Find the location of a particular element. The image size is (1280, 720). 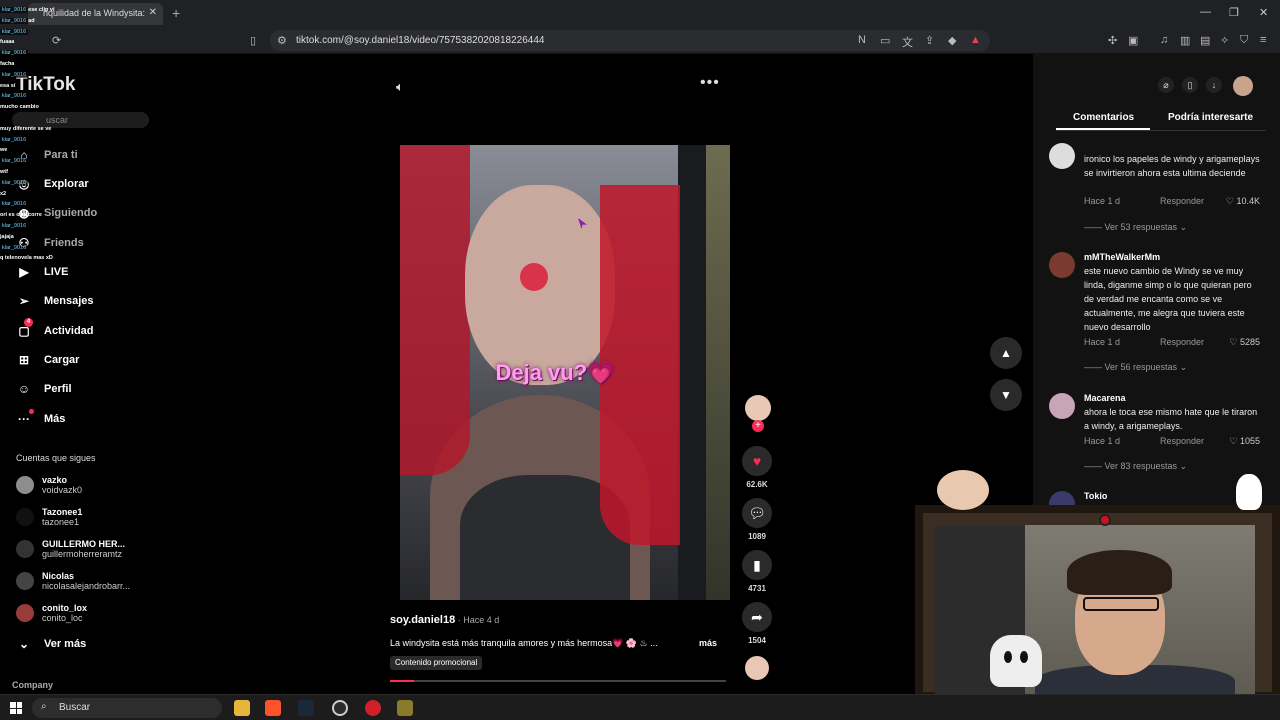

tab-comments: Comentarios is located at coordinates (1103, 117).